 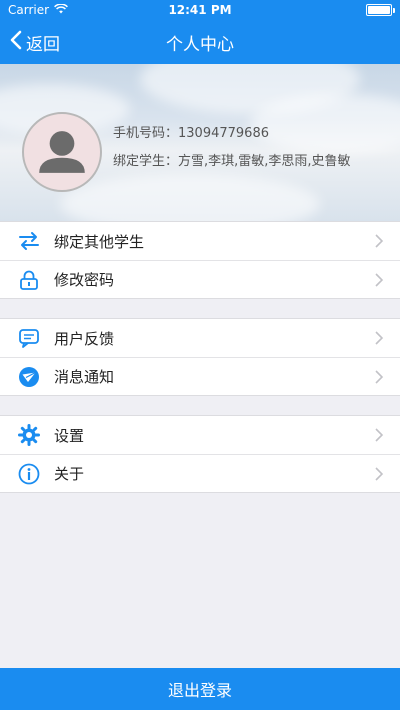 I want to click on menu-item-settings: 设置, so click(x=200, y=435).